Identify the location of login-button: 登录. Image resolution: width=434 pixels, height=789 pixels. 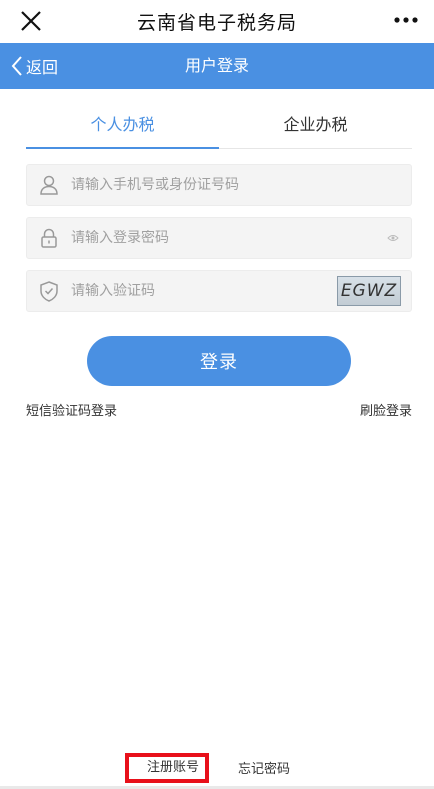
(219, 361).